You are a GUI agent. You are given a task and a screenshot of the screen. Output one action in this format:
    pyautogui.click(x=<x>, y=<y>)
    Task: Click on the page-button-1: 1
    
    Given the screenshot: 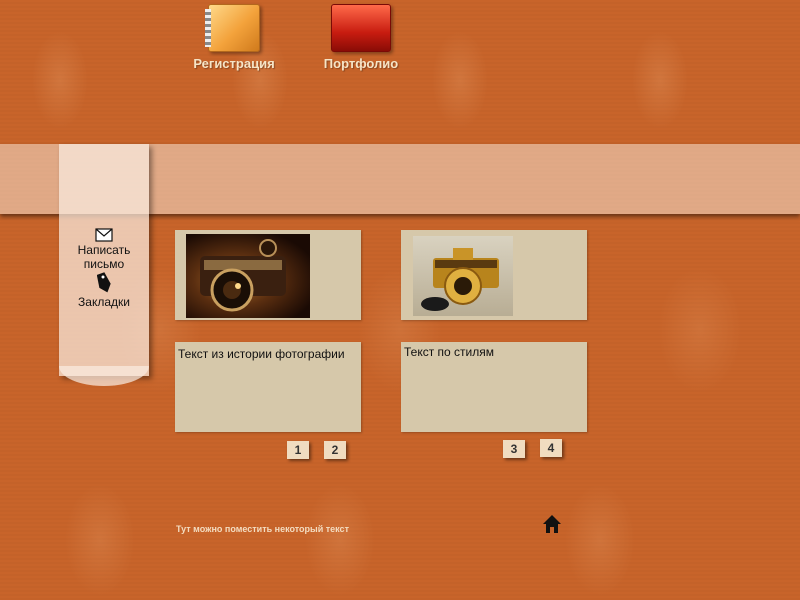 What is the action you would take?
    pyautogui.click(x=298, y=450)
    